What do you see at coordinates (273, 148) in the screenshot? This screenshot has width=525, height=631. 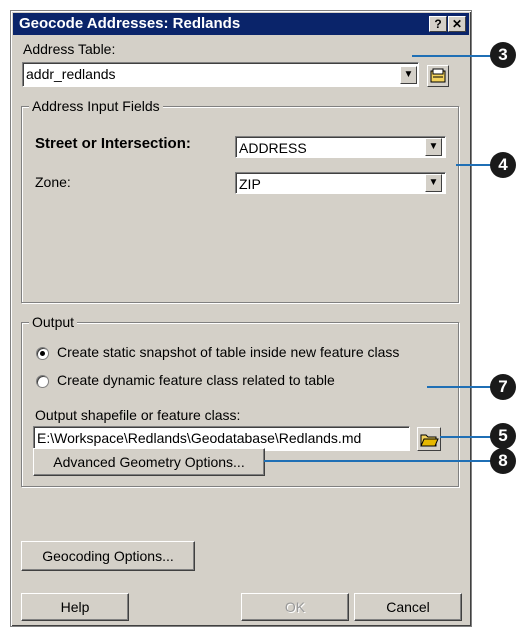 I see `street-field-value: ADDRESS` at bounding box center [273, 148].